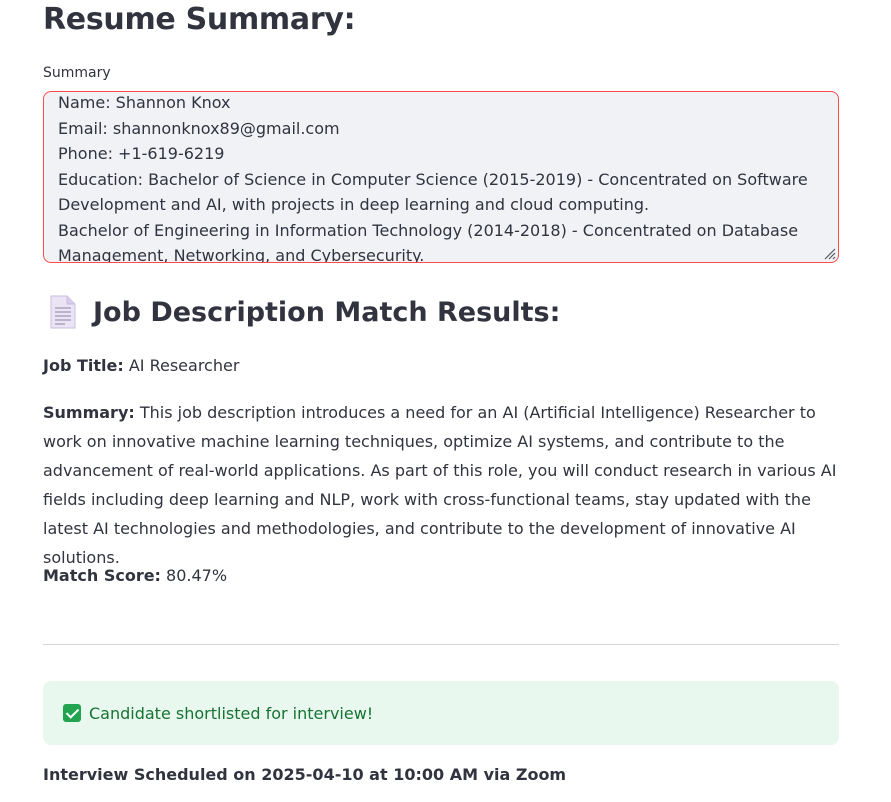 This screenshot has height=802, width=891. I want to click on resize-handle-icon, so click(829, 253).